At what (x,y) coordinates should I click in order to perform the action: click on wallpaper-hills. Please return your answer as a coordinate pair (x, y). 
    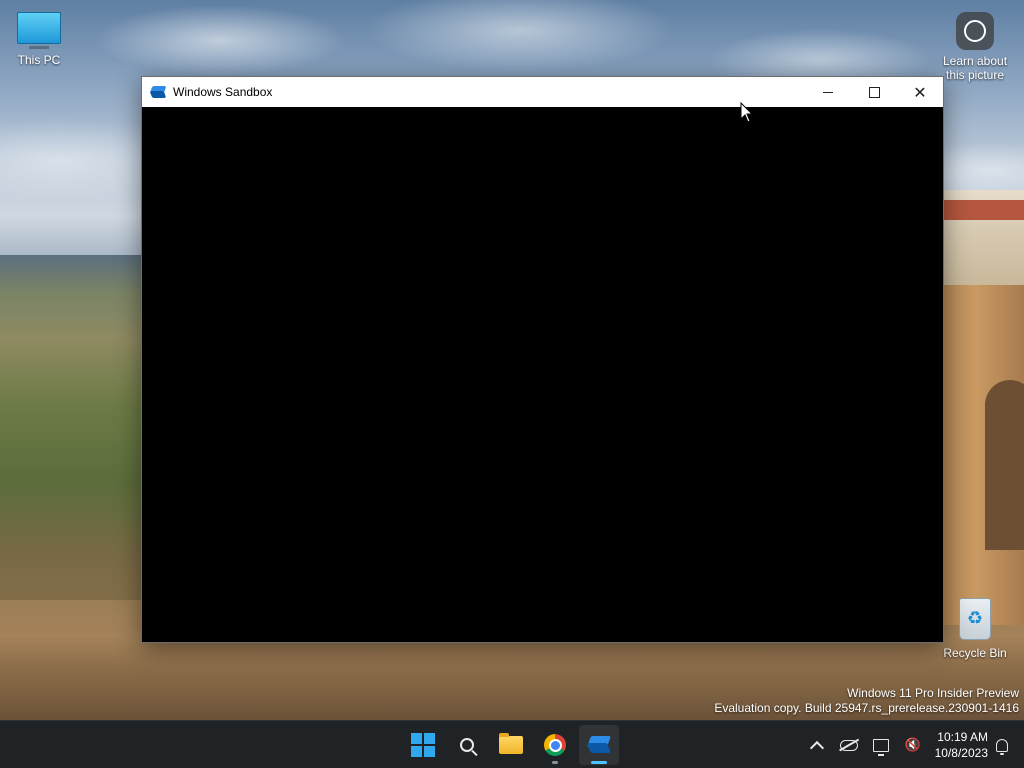
    Looking at the image, I should click on (72, 445).